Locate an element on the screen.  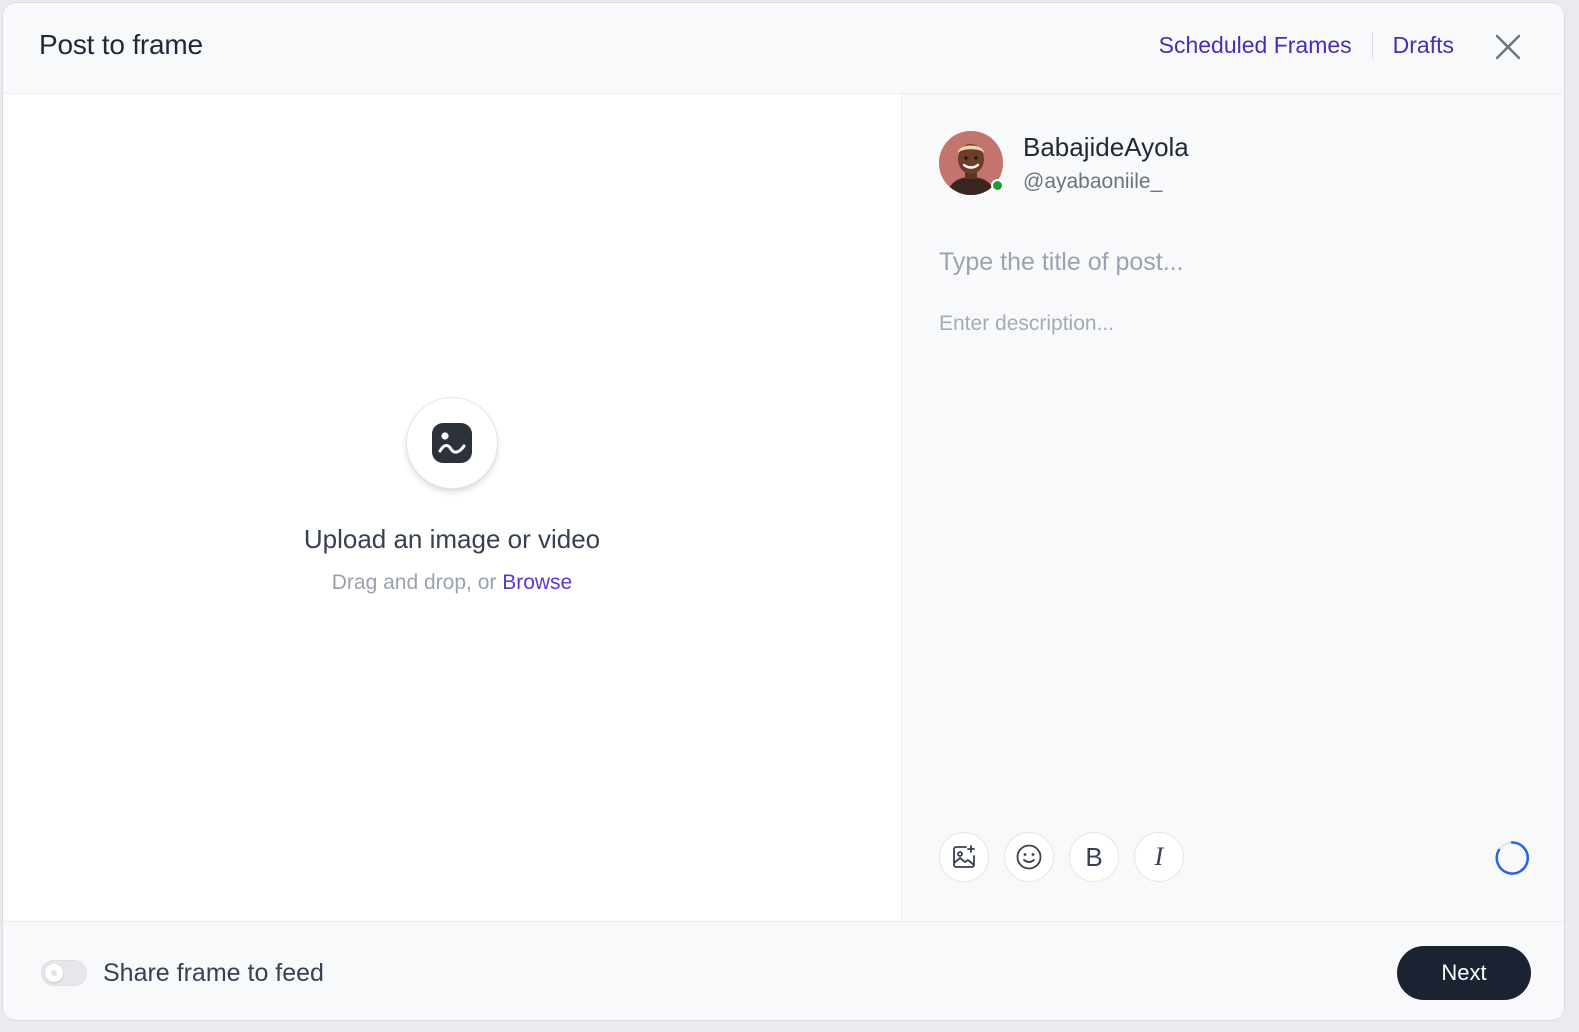
upload-button is located at coordinates (452, 443).